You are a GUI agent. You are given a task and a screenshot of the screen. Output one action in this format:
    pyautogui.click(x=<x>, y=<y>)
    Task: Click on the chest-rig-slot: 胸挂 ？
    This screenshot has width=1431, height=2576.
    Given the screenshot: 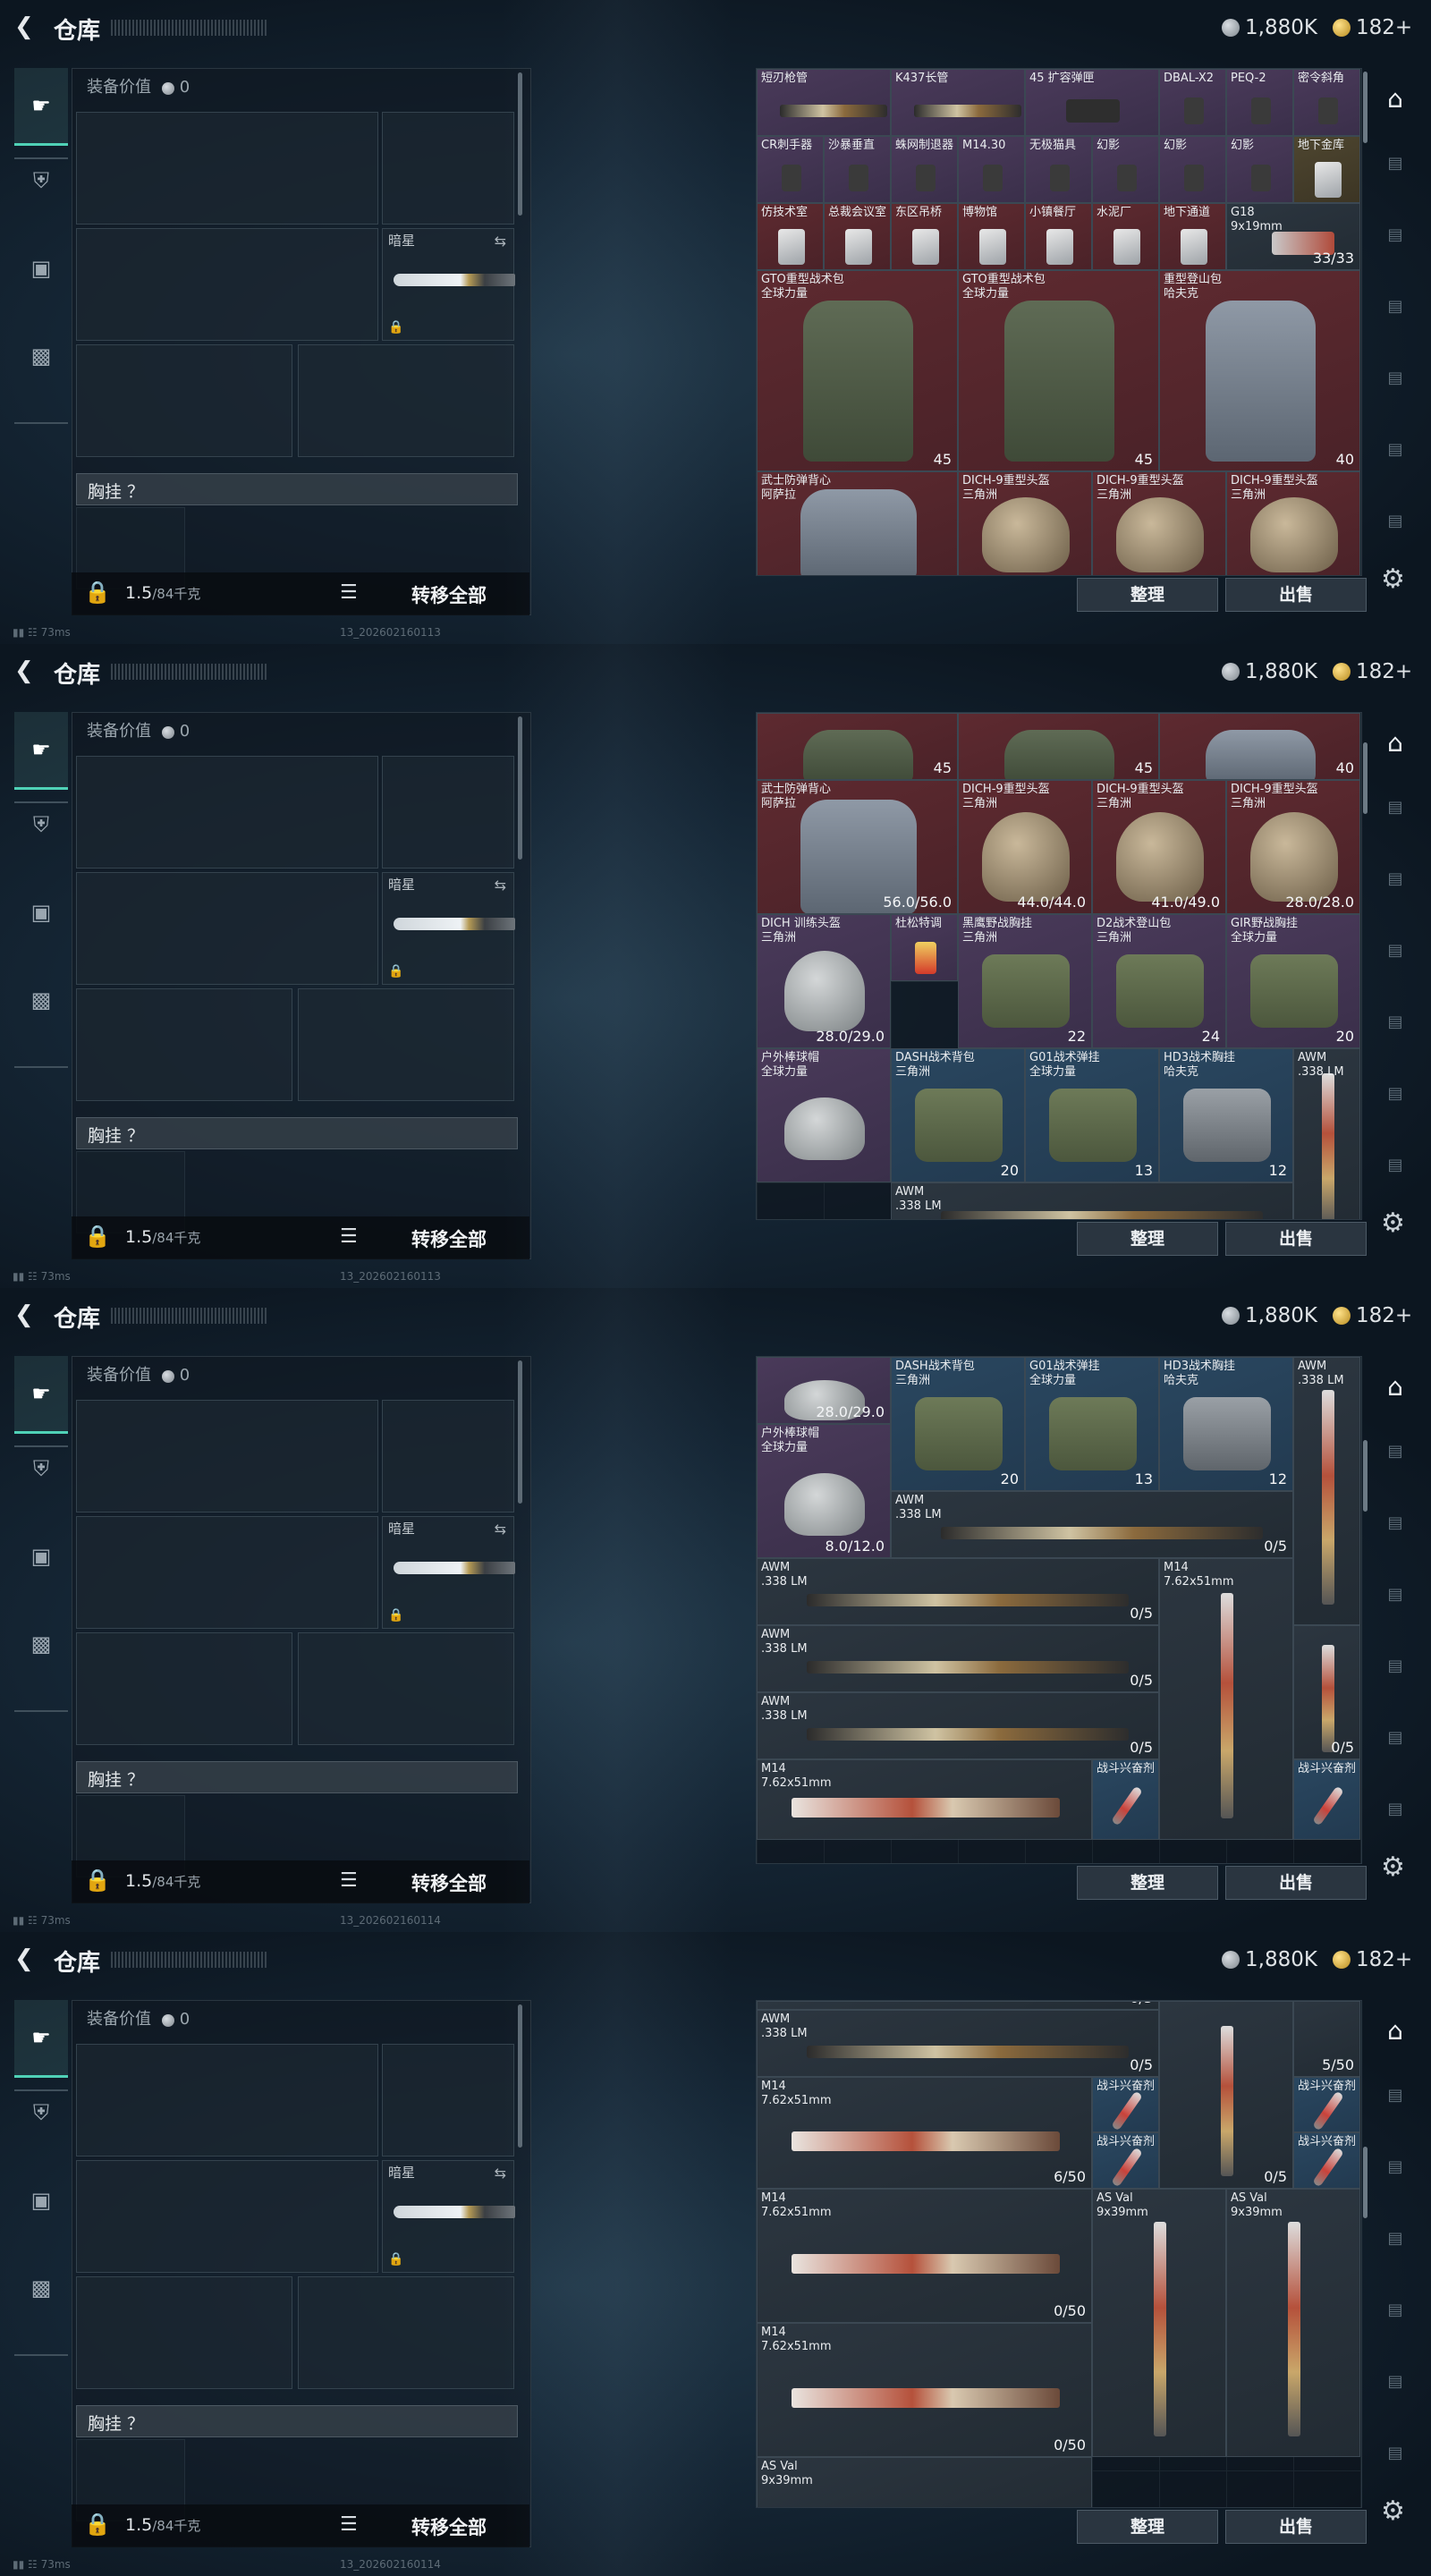 What is the action you would take?
    pyautogui.click(x=297, y=1133)
    